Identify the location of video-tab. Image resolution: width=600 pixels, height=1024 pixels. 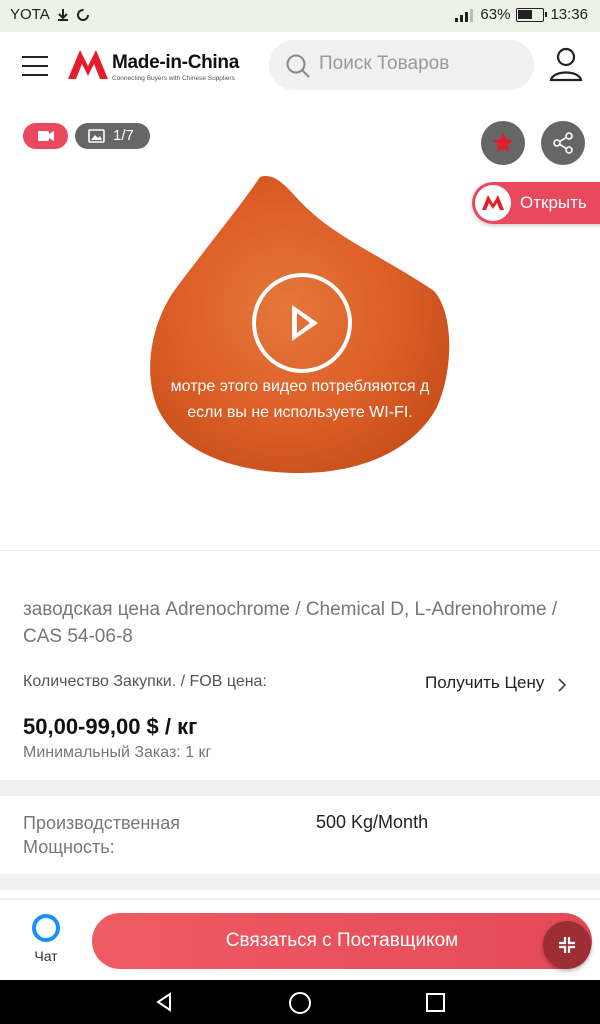
(45, 136).